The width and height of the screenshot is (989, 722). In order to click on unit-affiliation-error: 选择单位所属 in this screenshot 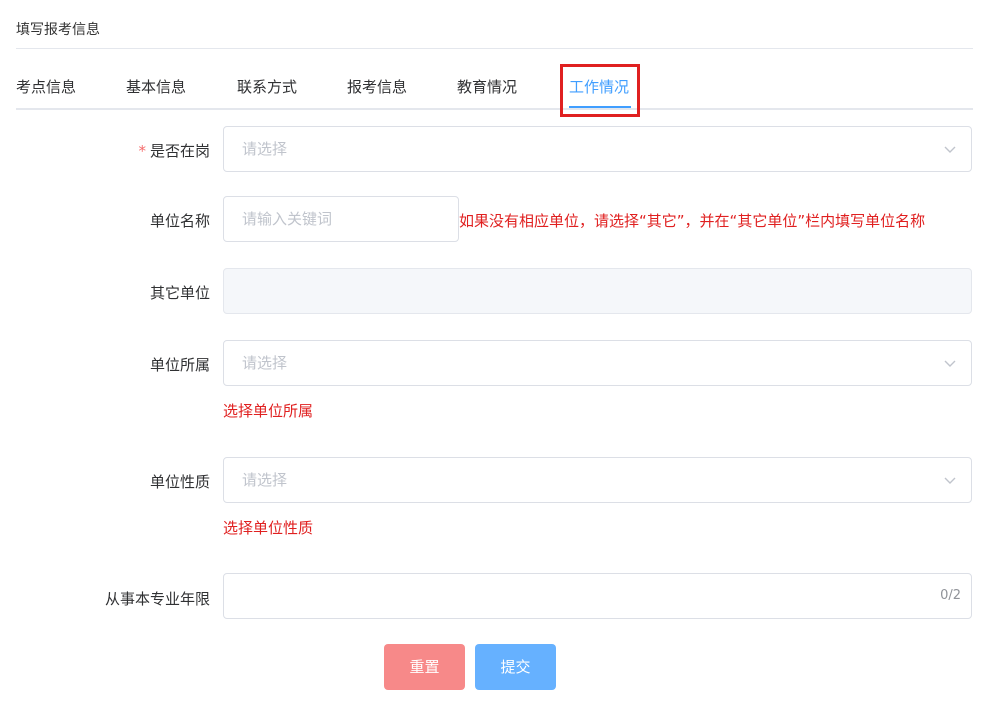, I will do `click(268, 411)`.